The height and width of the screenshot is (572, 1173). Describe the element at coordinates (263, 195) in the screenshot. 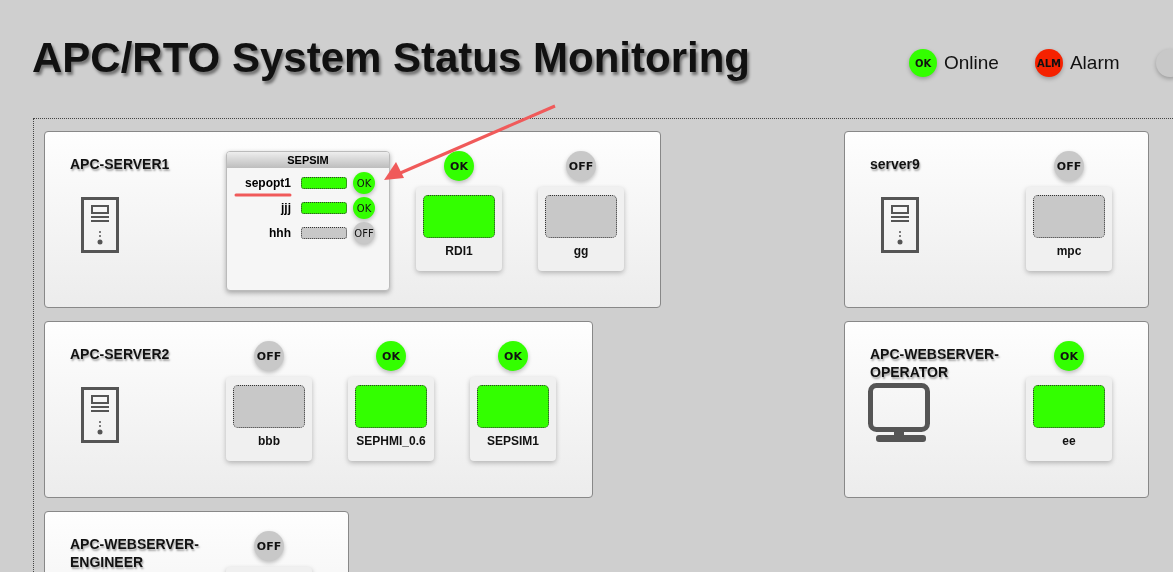

I see `underline-mark` at that location.